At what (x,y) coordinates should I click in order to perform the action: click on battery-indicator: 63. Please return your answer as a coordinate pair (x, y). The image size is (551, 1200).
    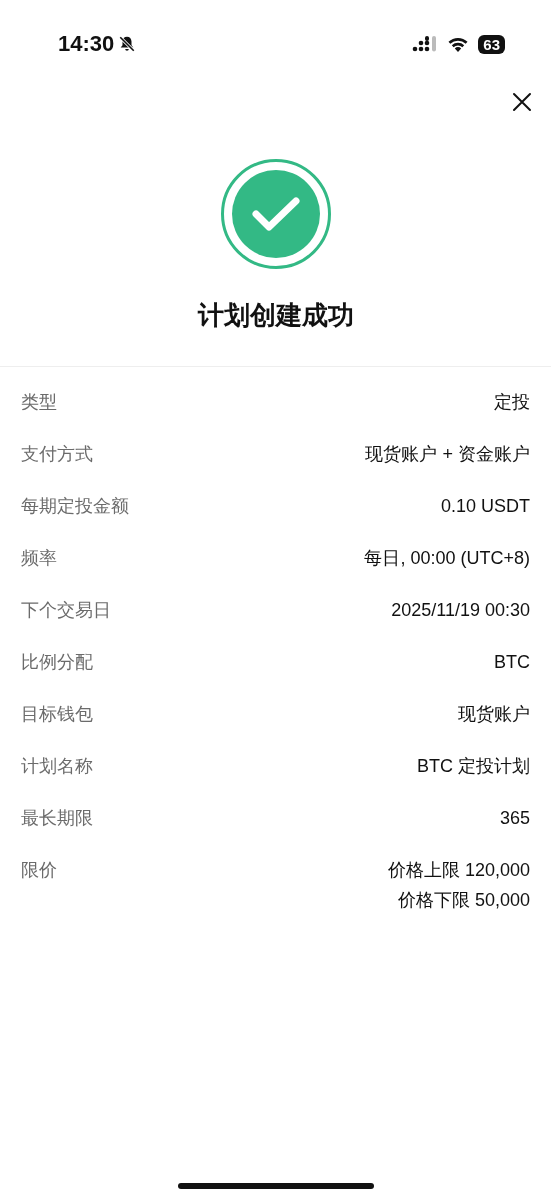
    Looking at the image, I should click on (491, 44).